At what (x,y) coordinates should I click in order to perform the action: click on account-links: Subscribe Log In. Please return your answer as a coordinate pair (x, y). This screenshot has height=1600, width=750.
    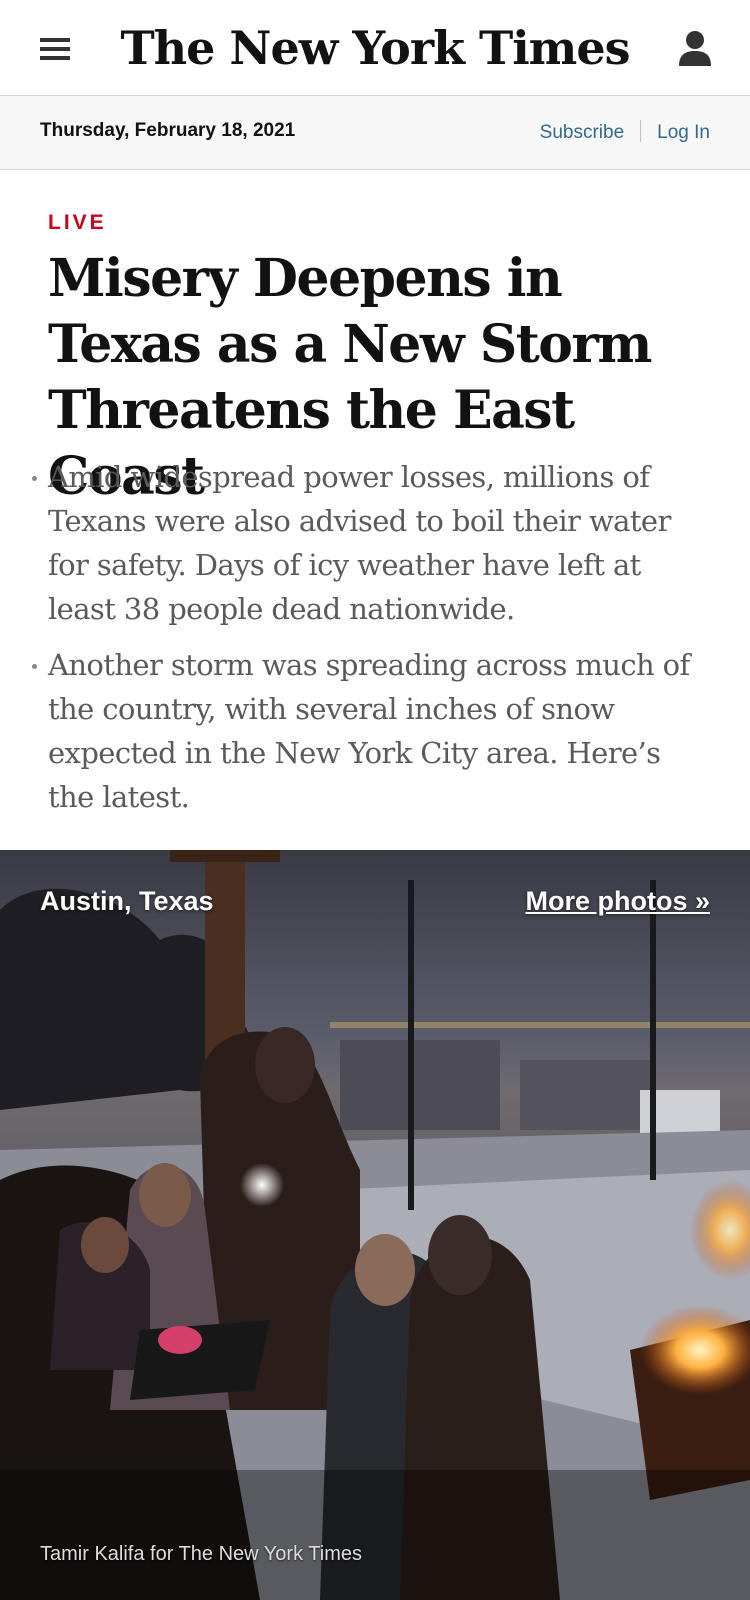
    Looking at the image, I should click on (625, 132).